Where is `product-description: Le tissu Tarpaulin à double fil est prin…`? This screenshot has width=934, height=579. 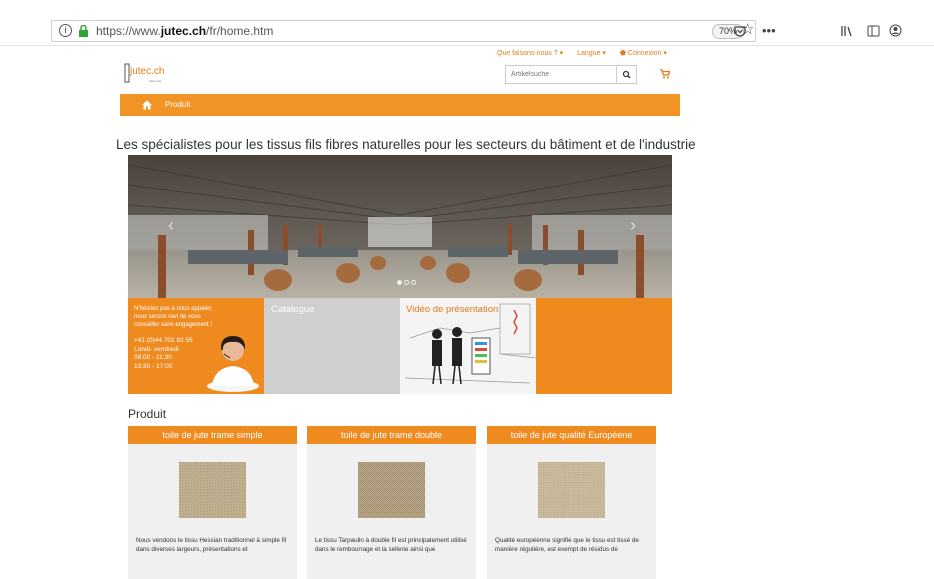 product-description: Le tissu Tarpaulin à double fil est prin… is located at coordinates (391, 545).